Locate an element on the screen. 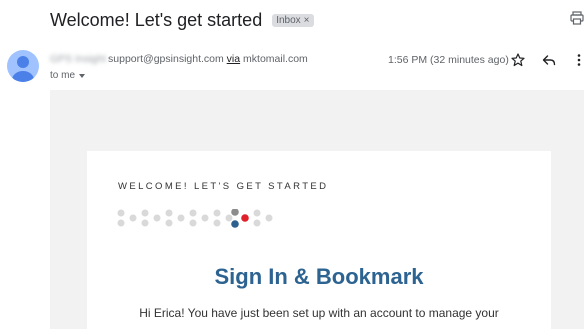  eyebrow-heading: WELCOME! LET'S GET STARTED is located at coordinates (223, 186).